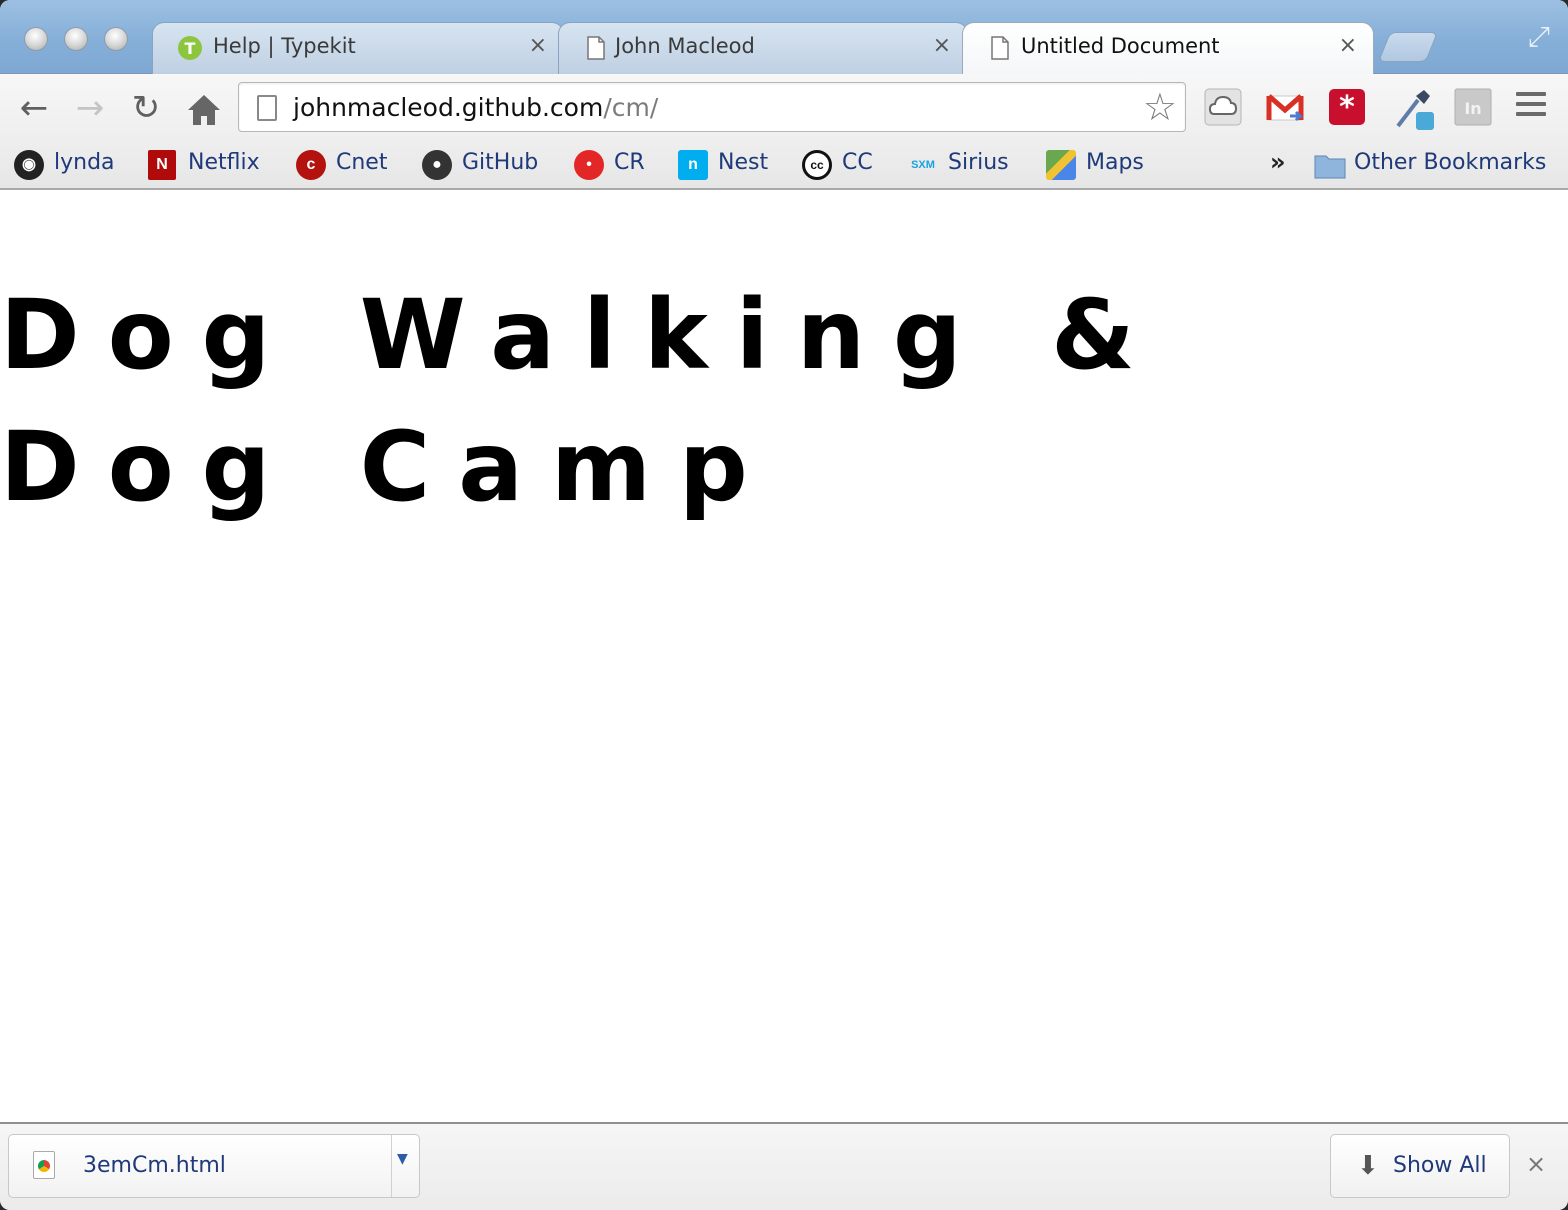  Describe the element at coordinates (437, 165) in the screenshot. I see `github-icon: ●` at that location.